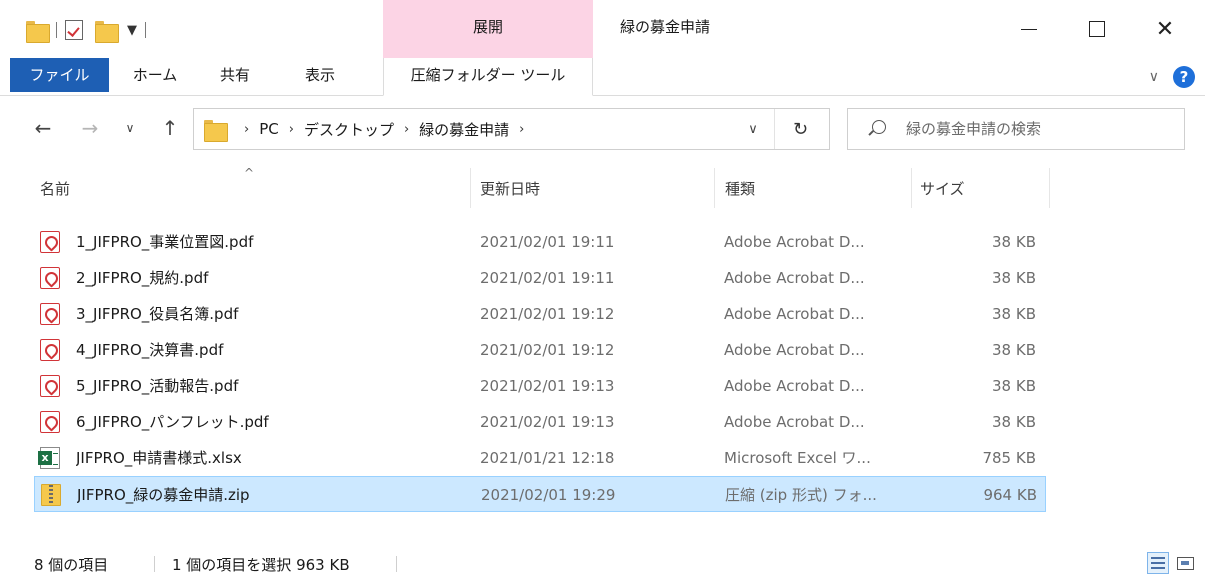 The height and width of the screenshot is (578, 1205). Describe the element at coordinates (548, 495) in the screenshot. I see `file-date: 2021/02/01 19:29` at that location.